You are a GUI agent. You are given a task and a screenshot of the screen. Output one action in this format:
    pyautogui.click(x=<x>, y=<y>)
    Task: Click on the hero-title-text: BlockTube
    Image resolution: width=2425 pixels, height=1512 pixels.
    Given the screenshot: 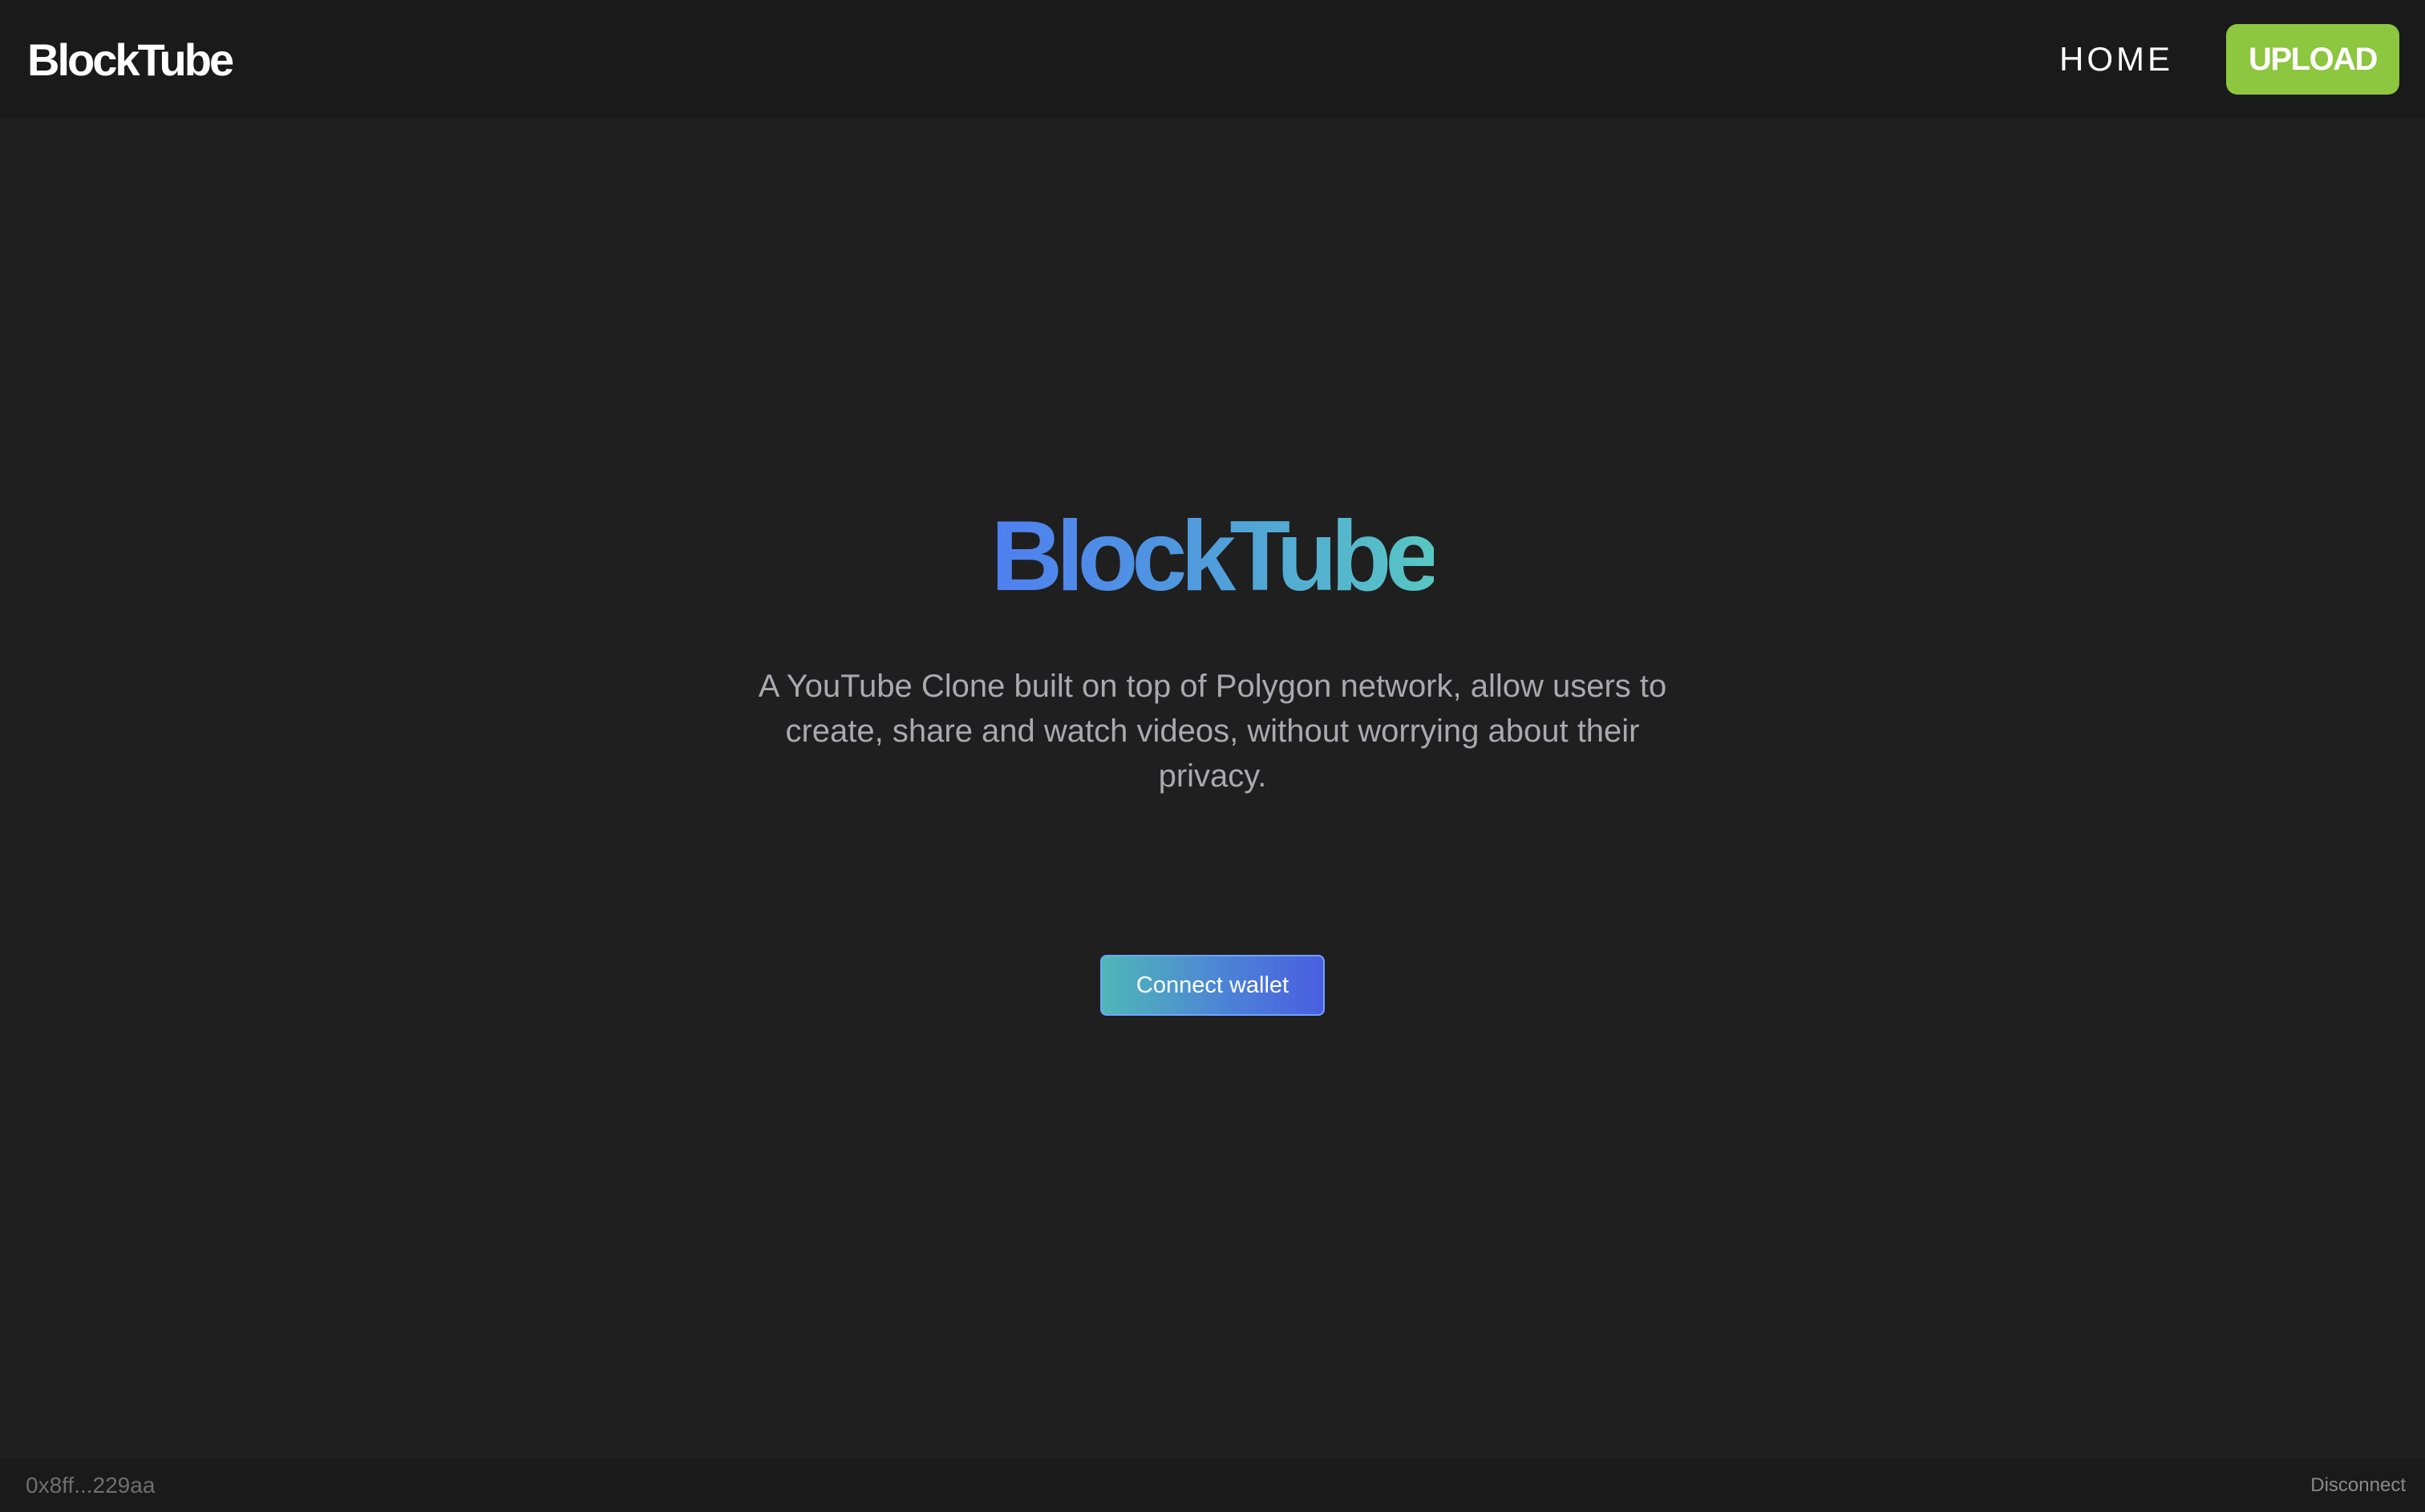 What is the action you would take?
    pyautogui.click(x=1215, y=556)
    